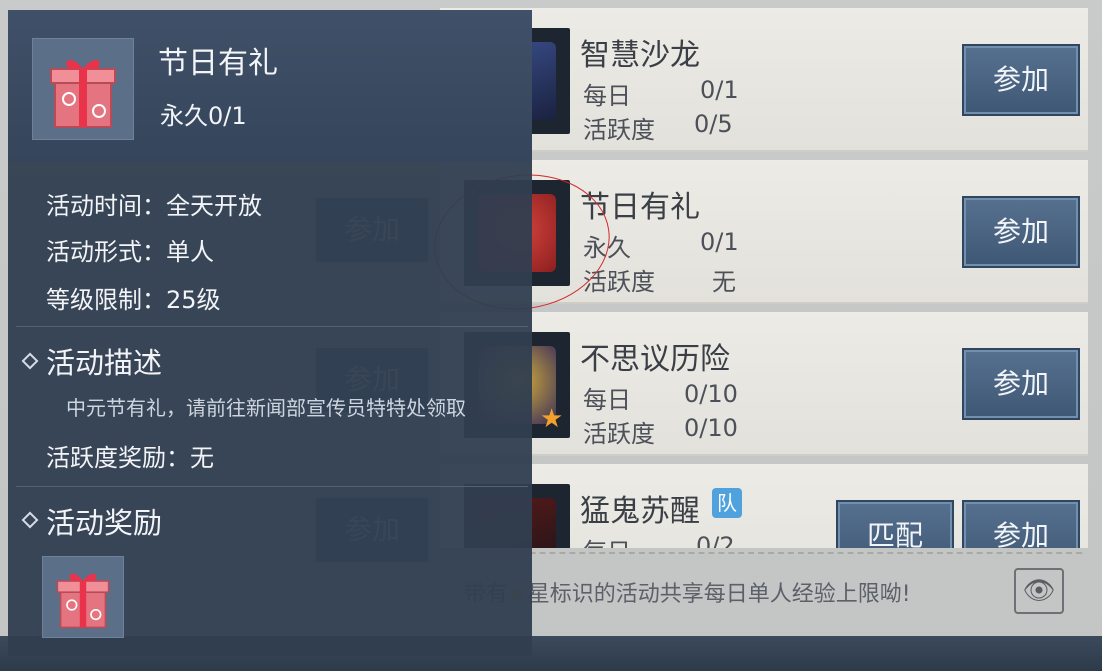 This screenshot has width=1102, height=671. Describe the element at coordinates (104, 523) in the screenshot. I see `reward-title: 活动奖励` at that location.